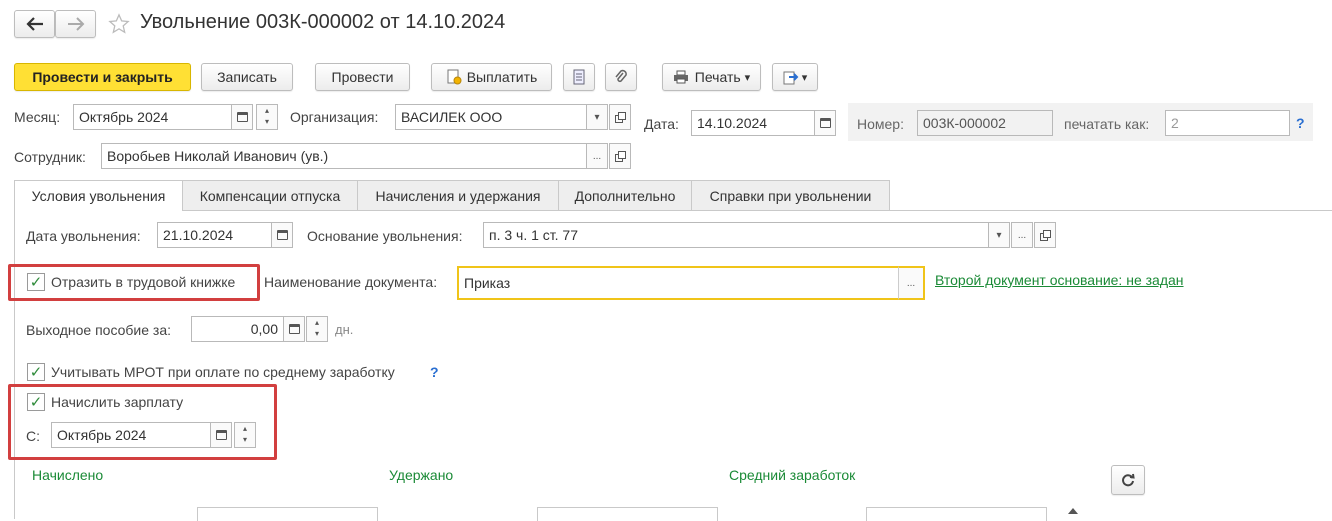 This screenshot has width=1332, height=521. What do you see at coordinates (736, 235) in the screenshot?
I see `basis-field: п. 3 ч. 1 ст. 77` at bounding box center [736, 235].